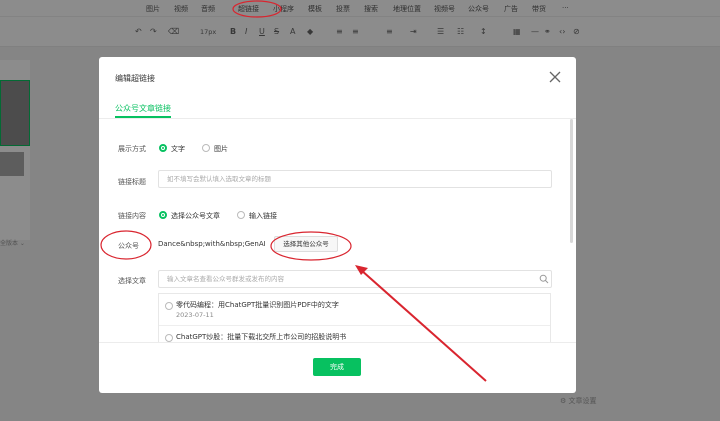 The width and height of the screenshot is (720, 421). I want to click on radio-select-article, so click(163, 215).